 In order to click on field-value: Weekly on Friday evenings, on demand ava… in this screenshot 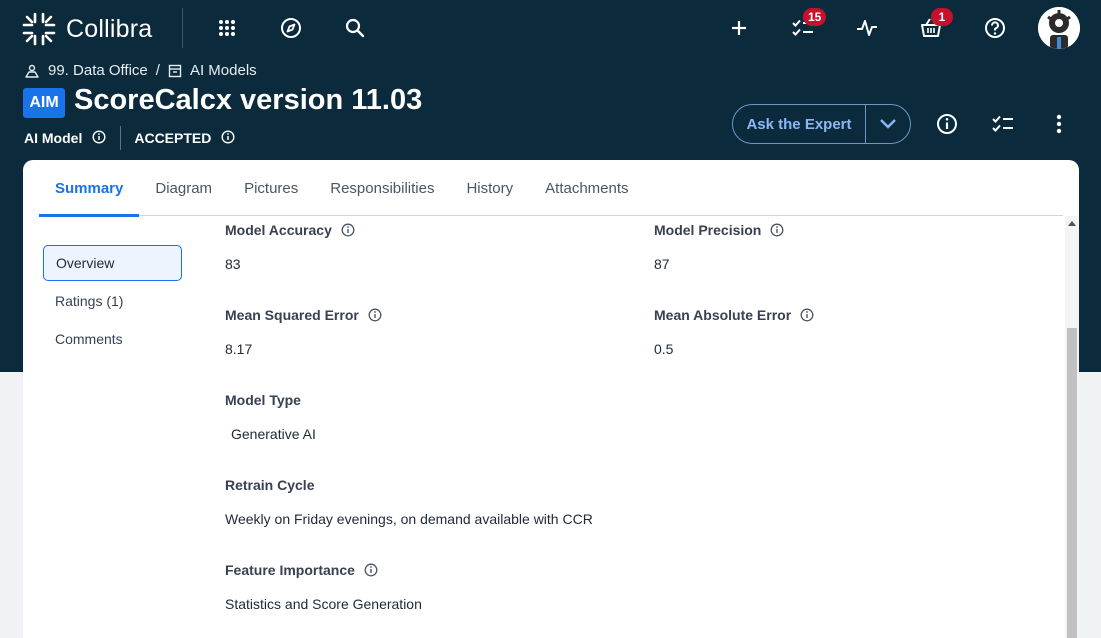, I will do `click(409, 519)`.